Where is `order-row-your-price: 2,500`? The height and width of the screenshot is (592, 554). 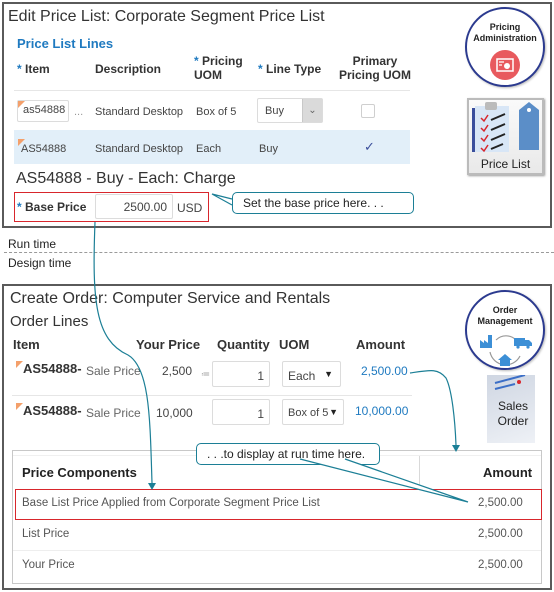 order-row-your-price: 2,500 is located at coordinates (177, 371).